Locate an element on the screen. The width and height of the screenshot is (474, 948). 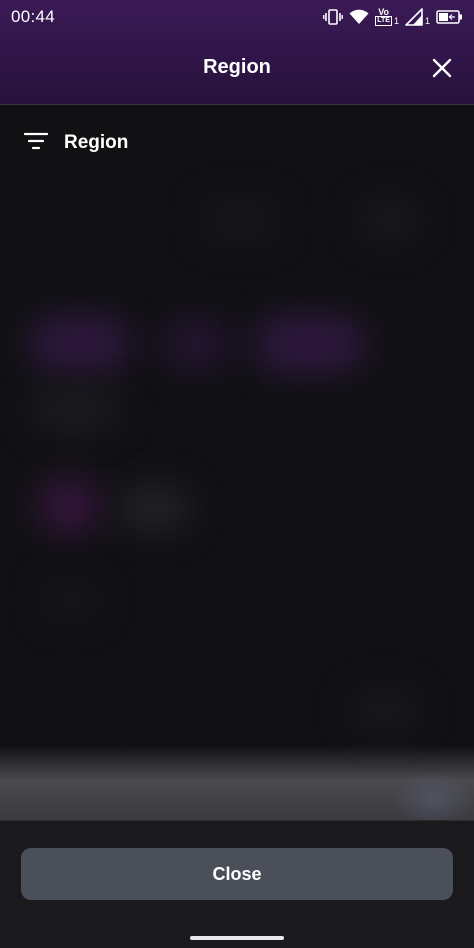
header-divider is located at coordinates (237, 104).